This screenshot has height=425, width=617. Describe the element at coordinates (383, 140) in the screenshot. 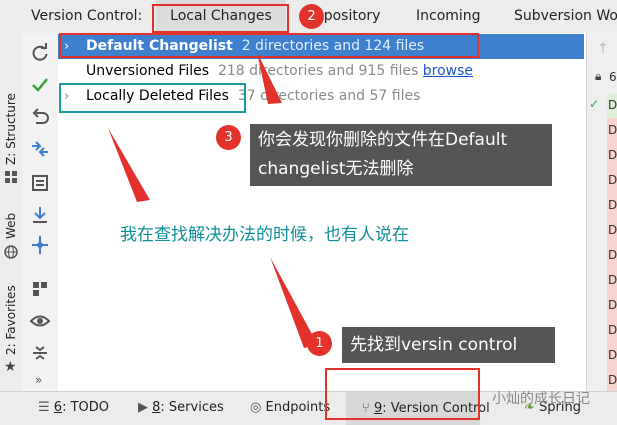

I see `callout-line-1: 你会发现你删除的文件在Default` at that location.